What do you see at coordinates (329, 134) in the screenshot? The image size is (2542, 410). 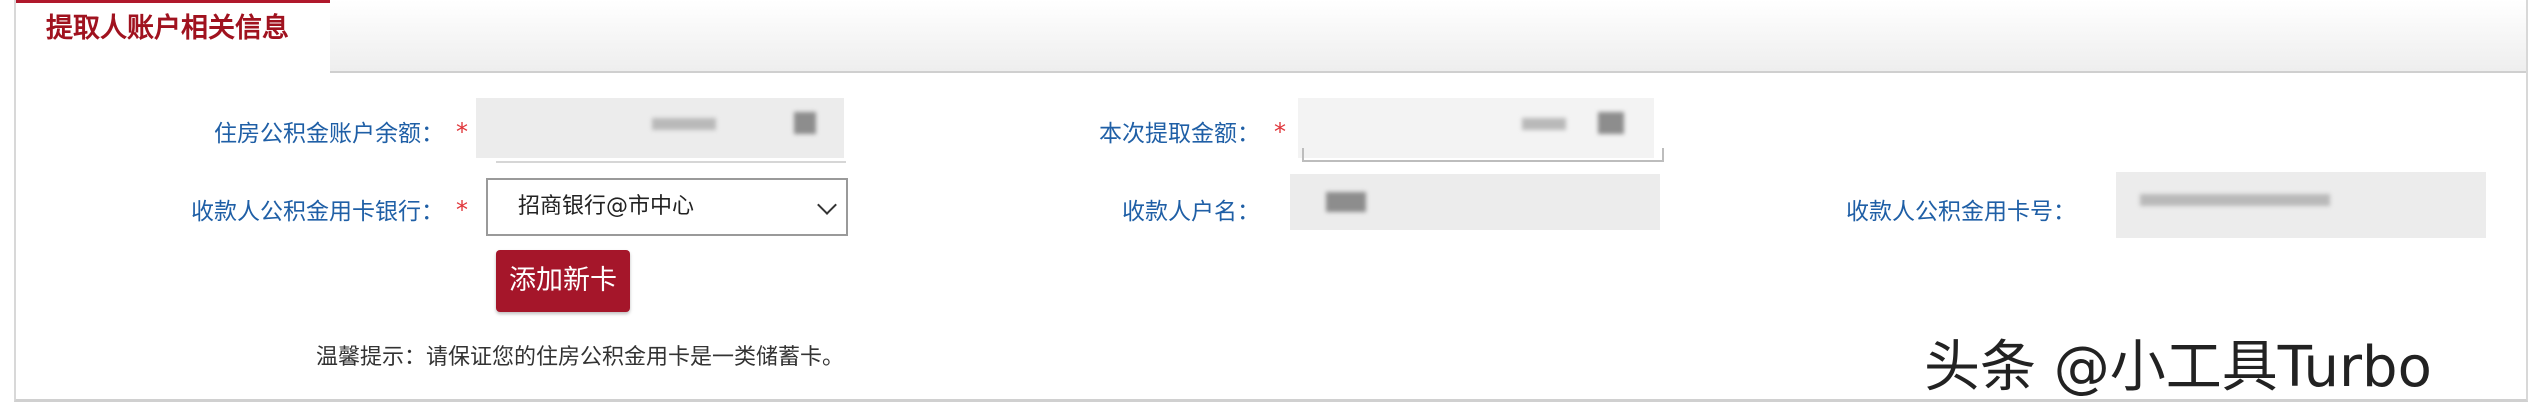 I see `balance-label: 住房公积金账户余额：` at bounding box center [329, 134].